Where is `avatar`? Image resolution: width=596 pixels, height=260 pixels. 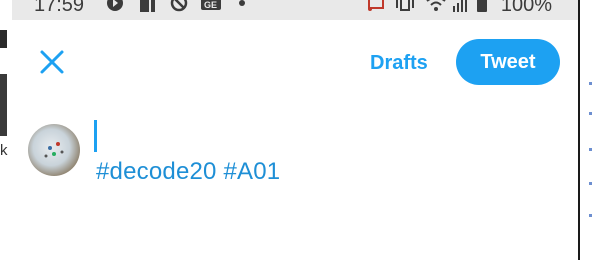 avatar is located at coordinates (54, 150).